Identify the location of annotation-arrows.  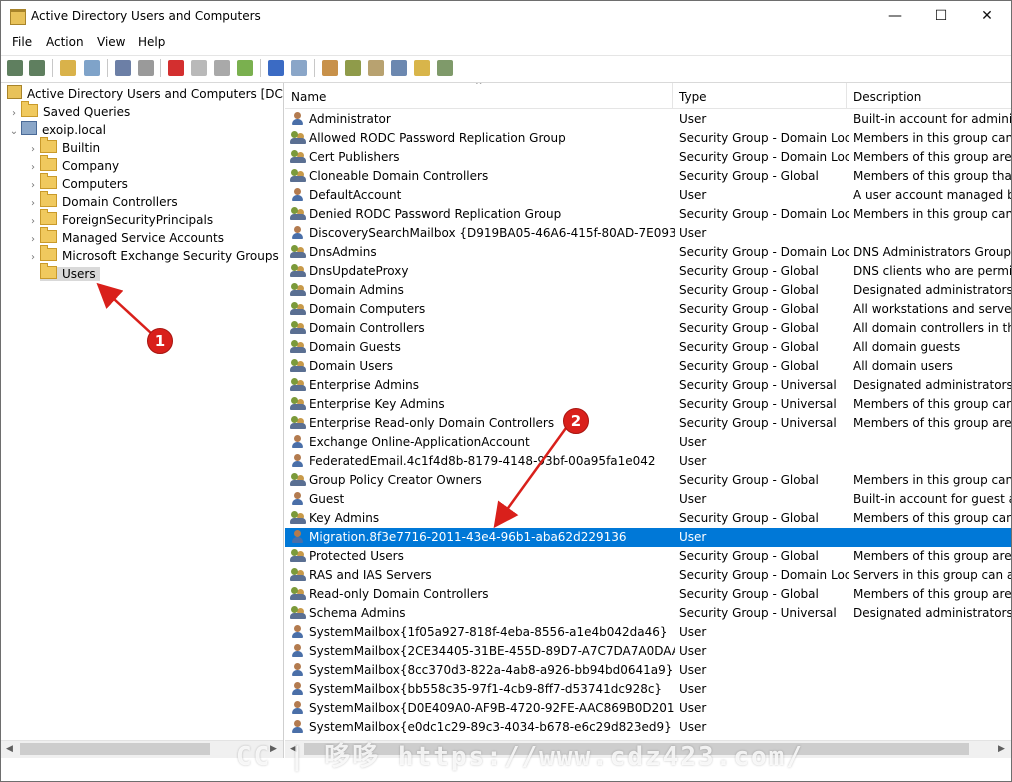
(332, 405).